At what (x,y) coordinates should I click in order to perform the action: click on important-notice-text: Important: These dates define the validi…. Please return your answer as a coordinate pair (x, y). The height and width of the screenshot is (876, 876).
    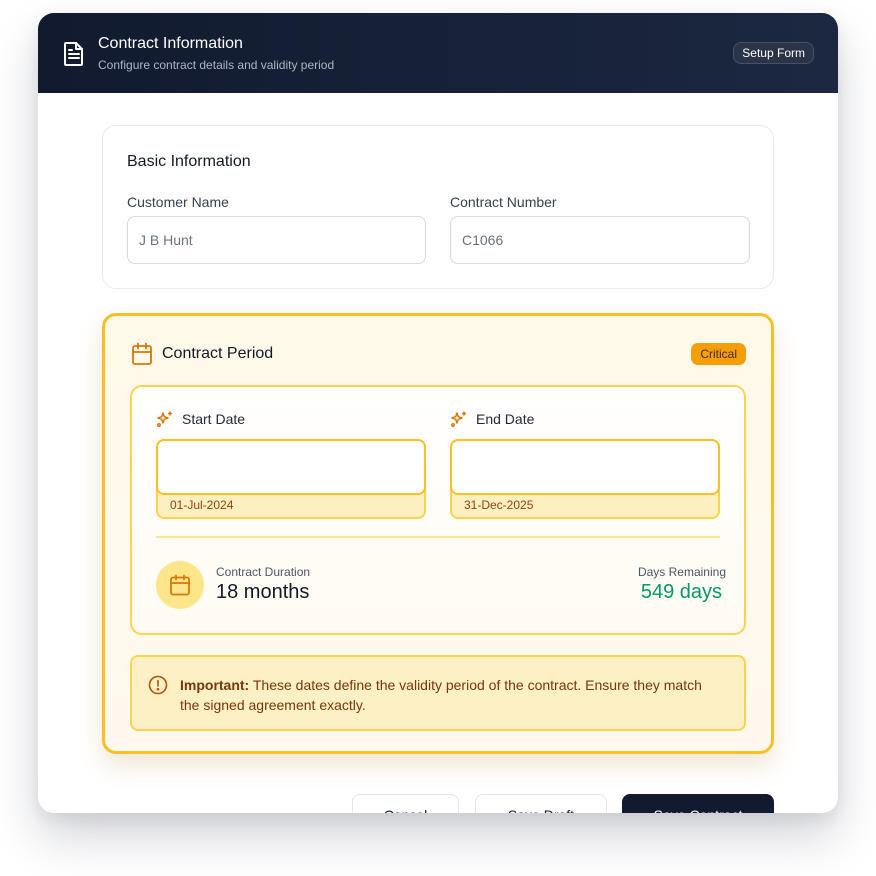
    Looking at the image, I should click on (450, 695).